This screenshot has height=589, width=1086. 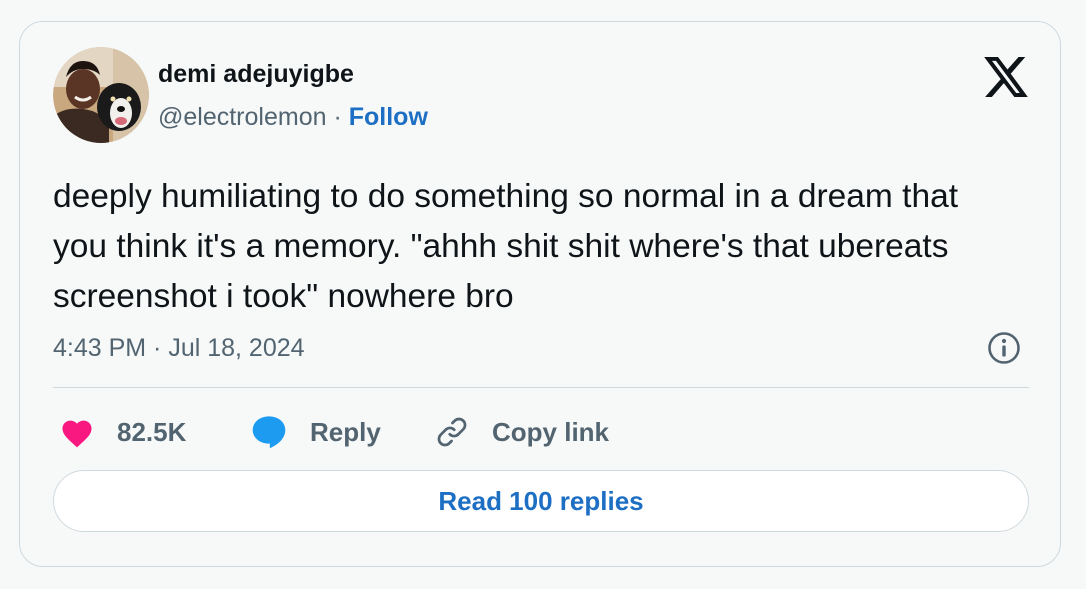 What do you see at coordinates (1006, 77) in the screenshot?
I see `x-logo-icon` at bounding box center [1006, 77].